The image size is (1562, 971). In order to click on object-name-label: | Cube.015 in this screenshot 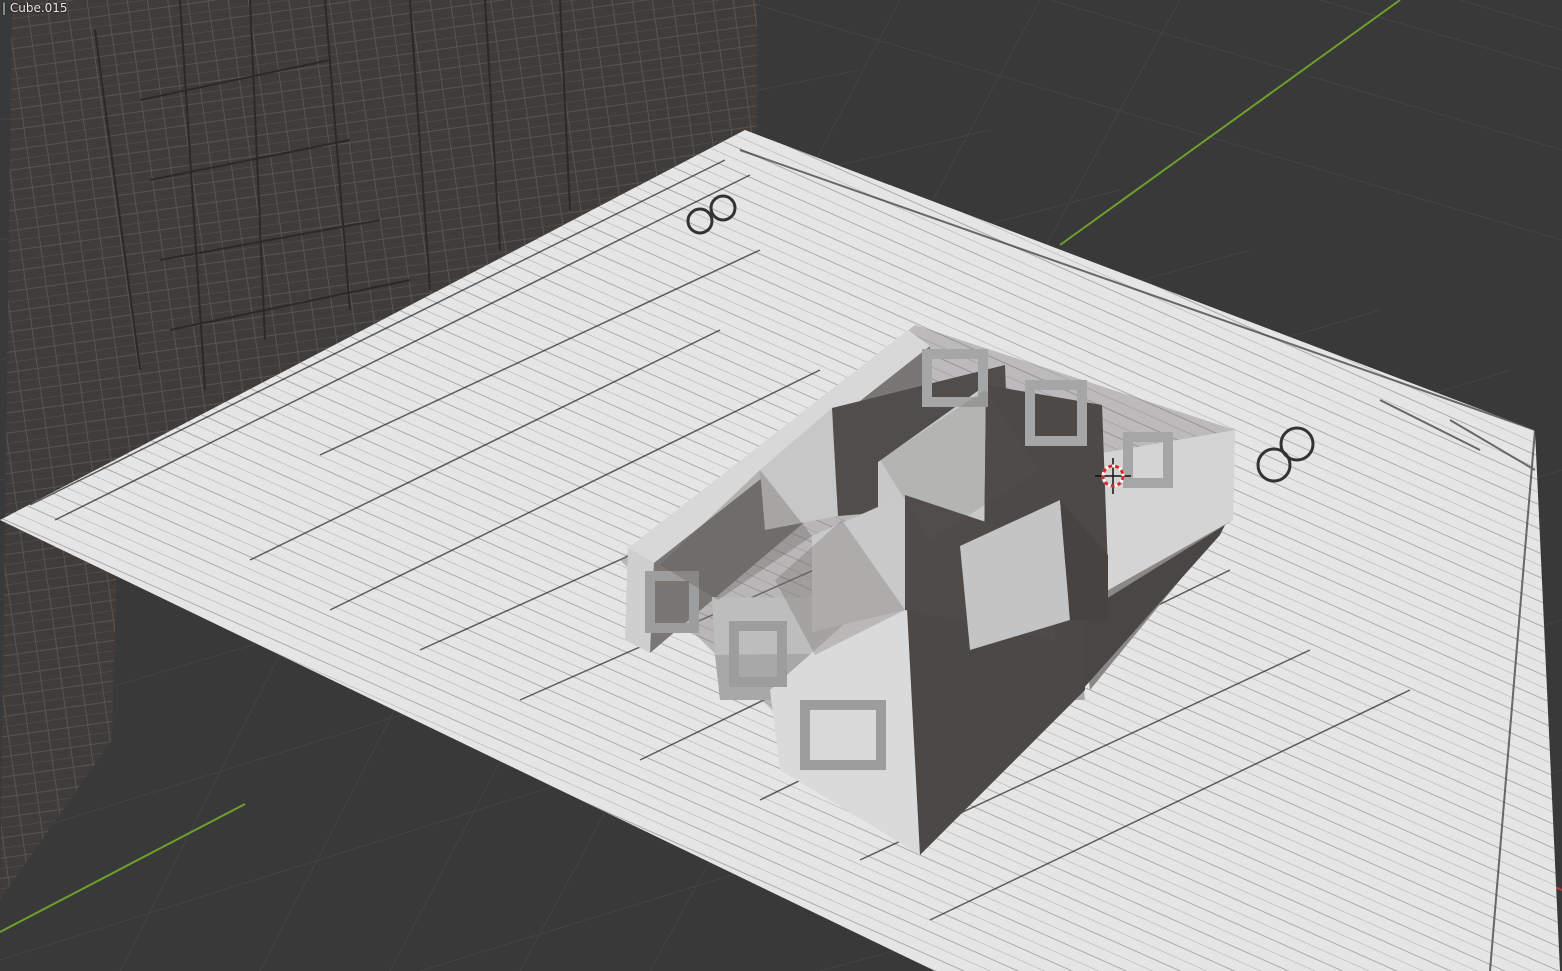, I will do `click(35, 8)`.